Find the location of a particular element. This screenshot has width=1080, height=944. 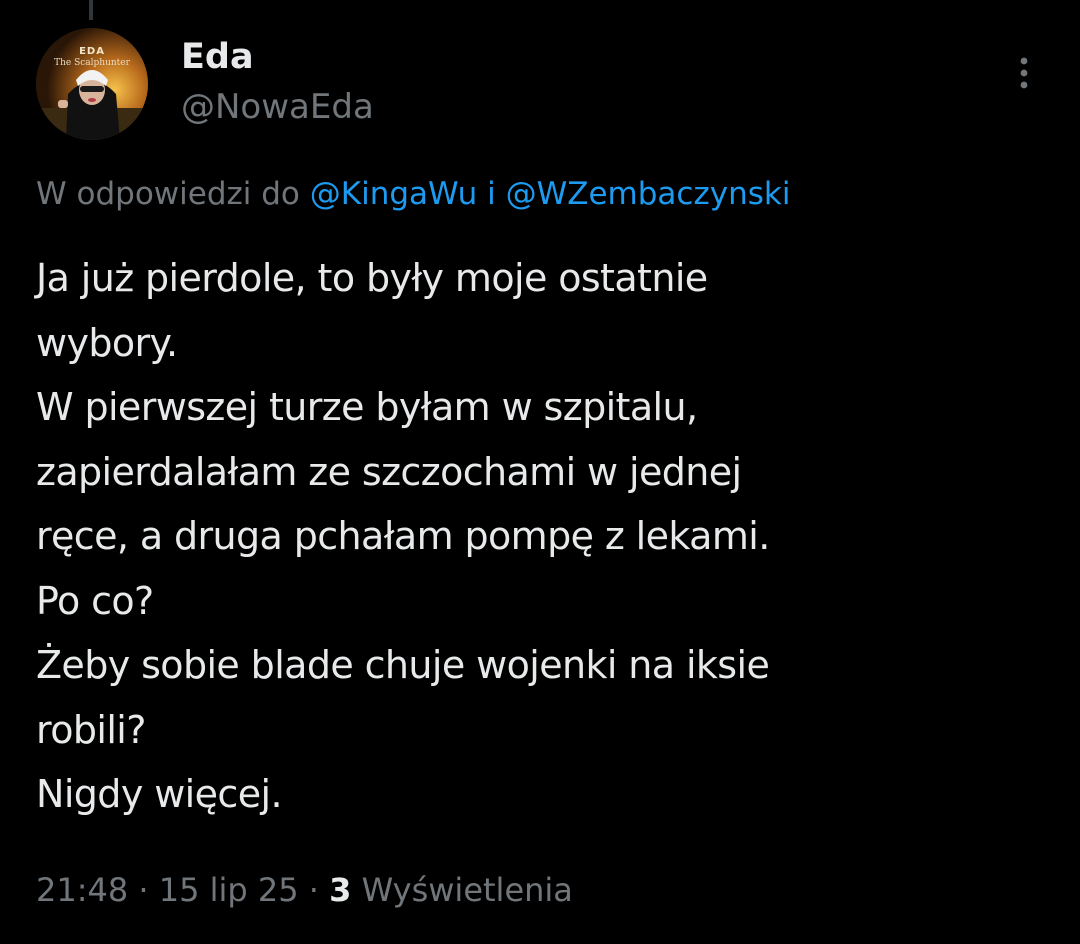

reply-prefix: W odpowiedzi do is located at coordinates (168, 194).